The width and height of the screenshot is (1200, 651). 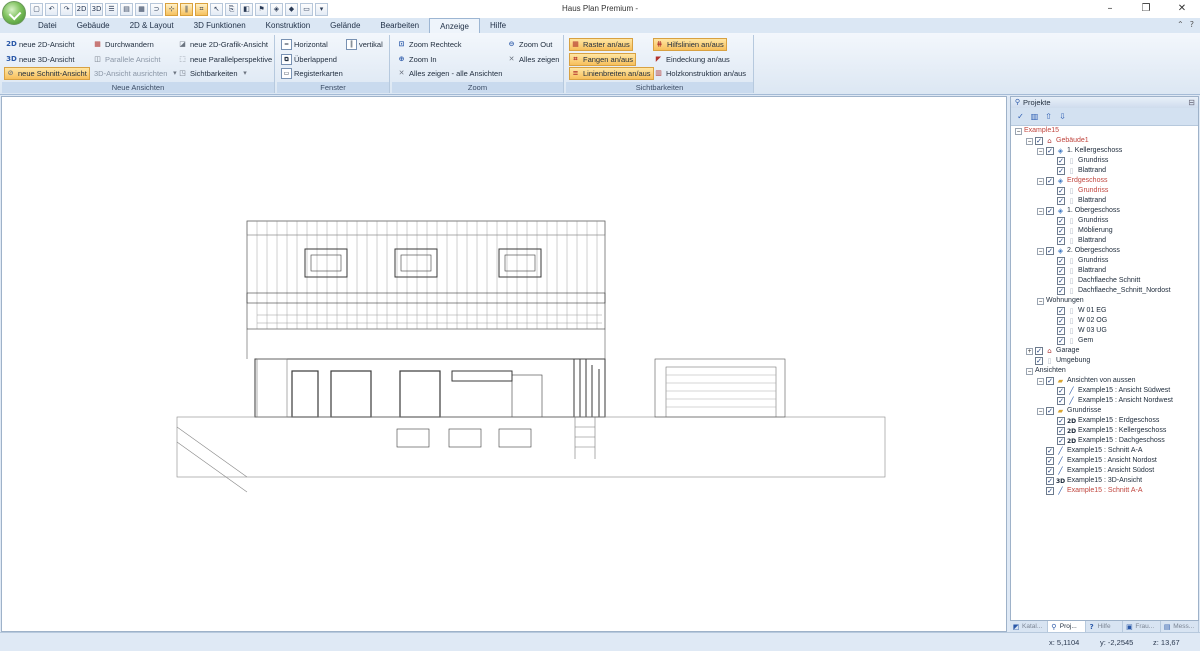 I want to click on tree-node: ✓ ▯ W 01 EG, so click(x=1077, y=311).